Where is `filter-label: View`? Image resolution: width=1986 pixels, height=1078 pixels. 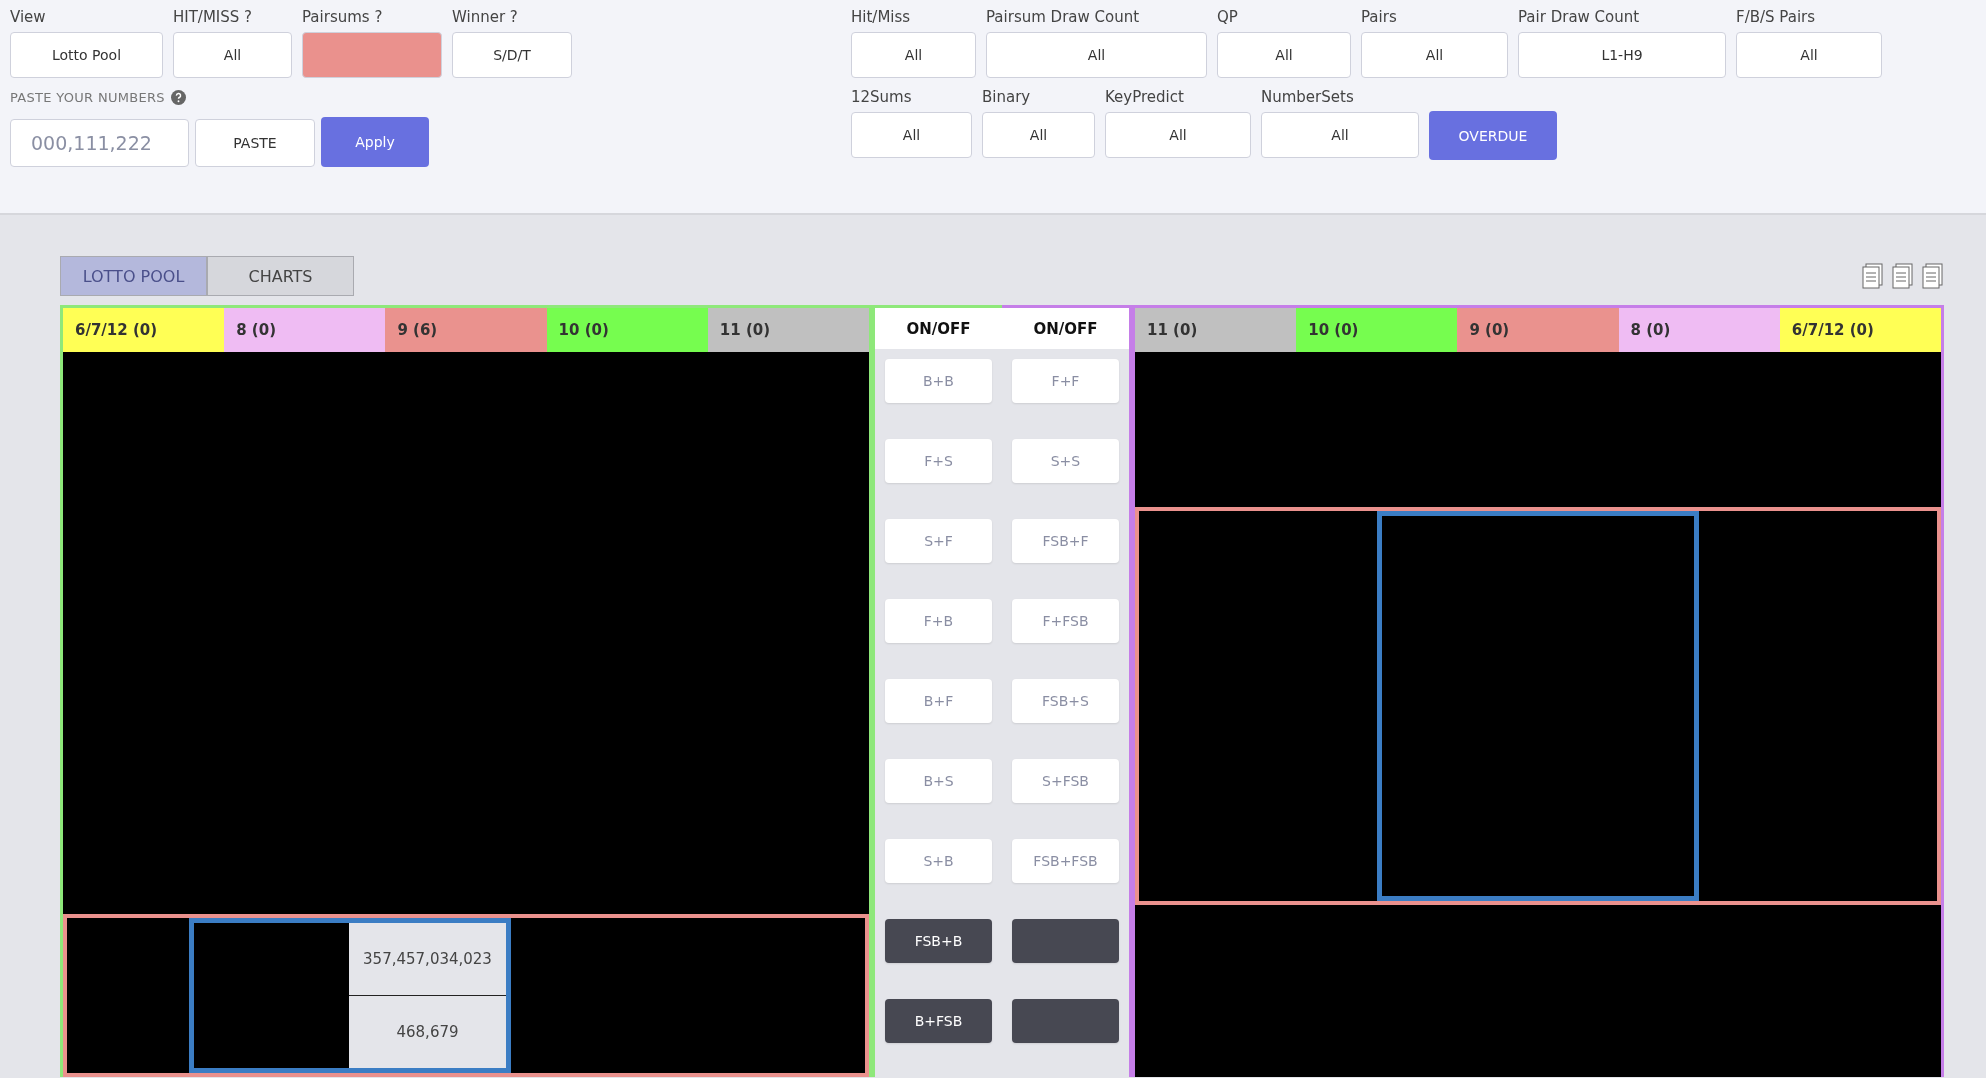
filter-label: View is located at coordinates (28, 17).